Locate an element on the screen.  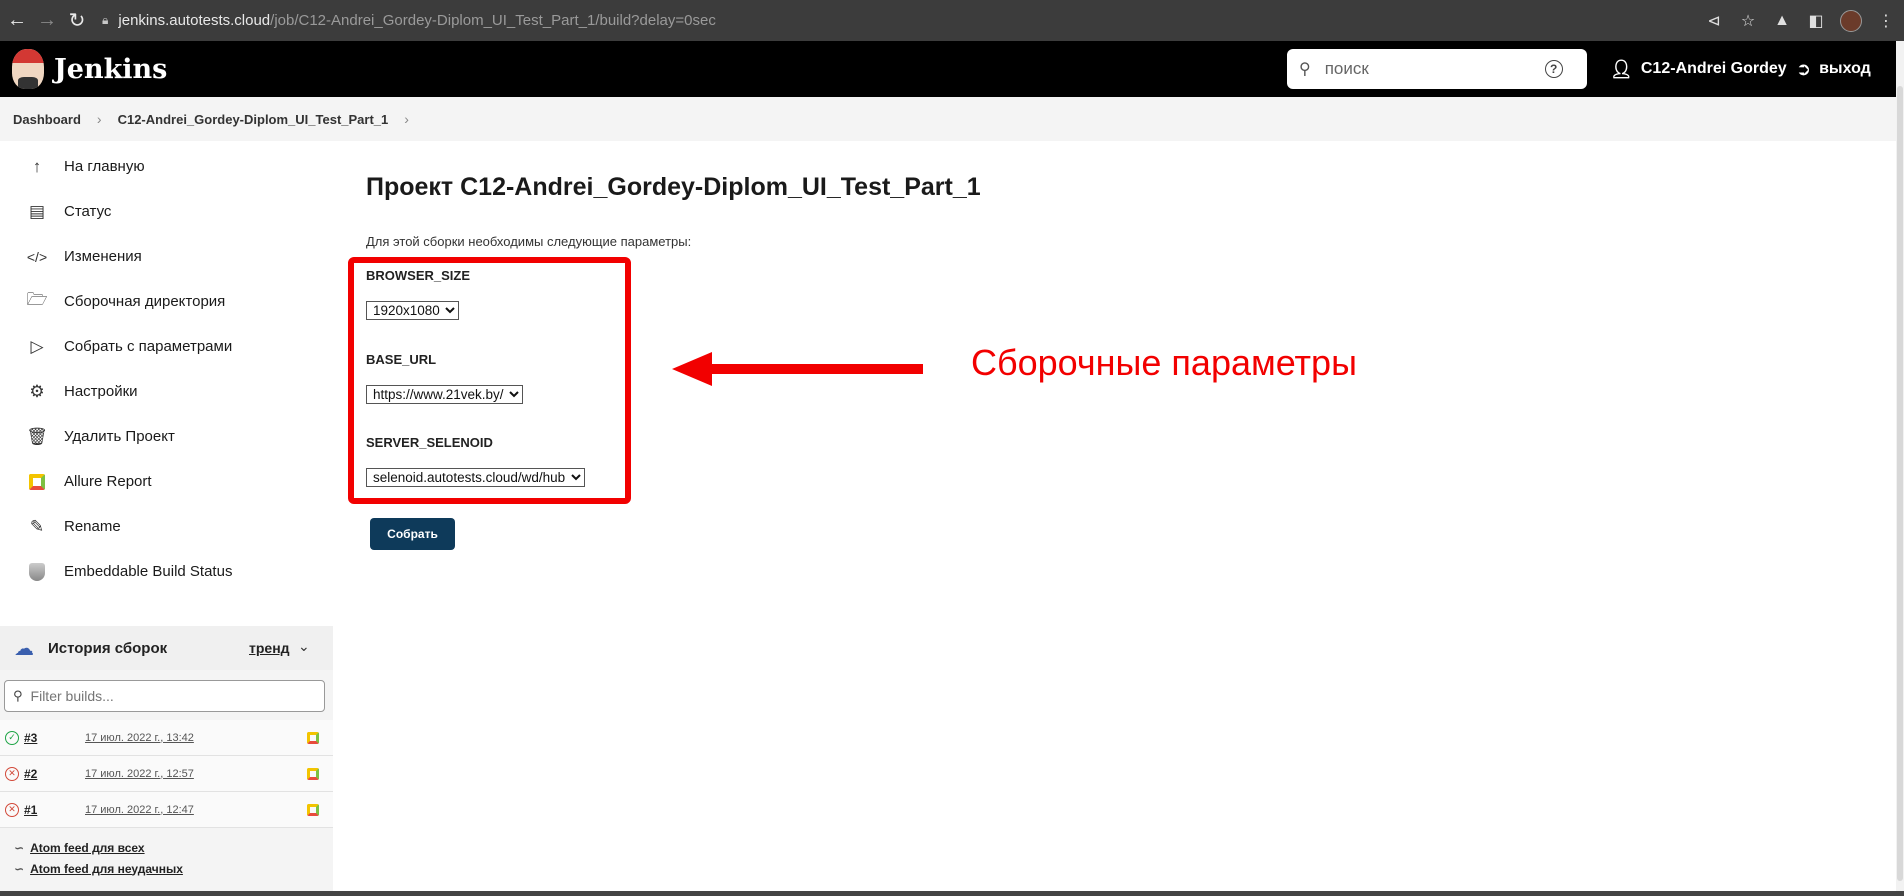
annotation-text: Сборочные параметры is located at coordinates (1164, 362).